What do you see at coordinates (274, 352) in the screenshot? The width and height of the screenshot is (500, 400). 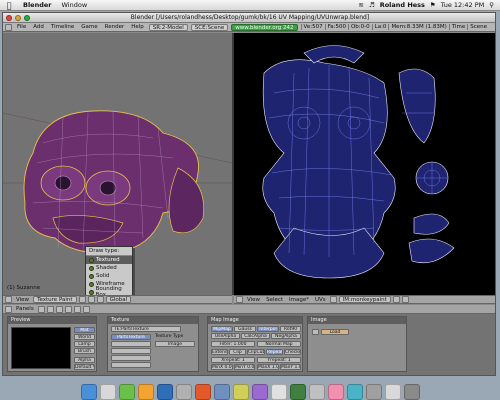 I see `repeat-button: Repeat` at bounding box center [274, 352].